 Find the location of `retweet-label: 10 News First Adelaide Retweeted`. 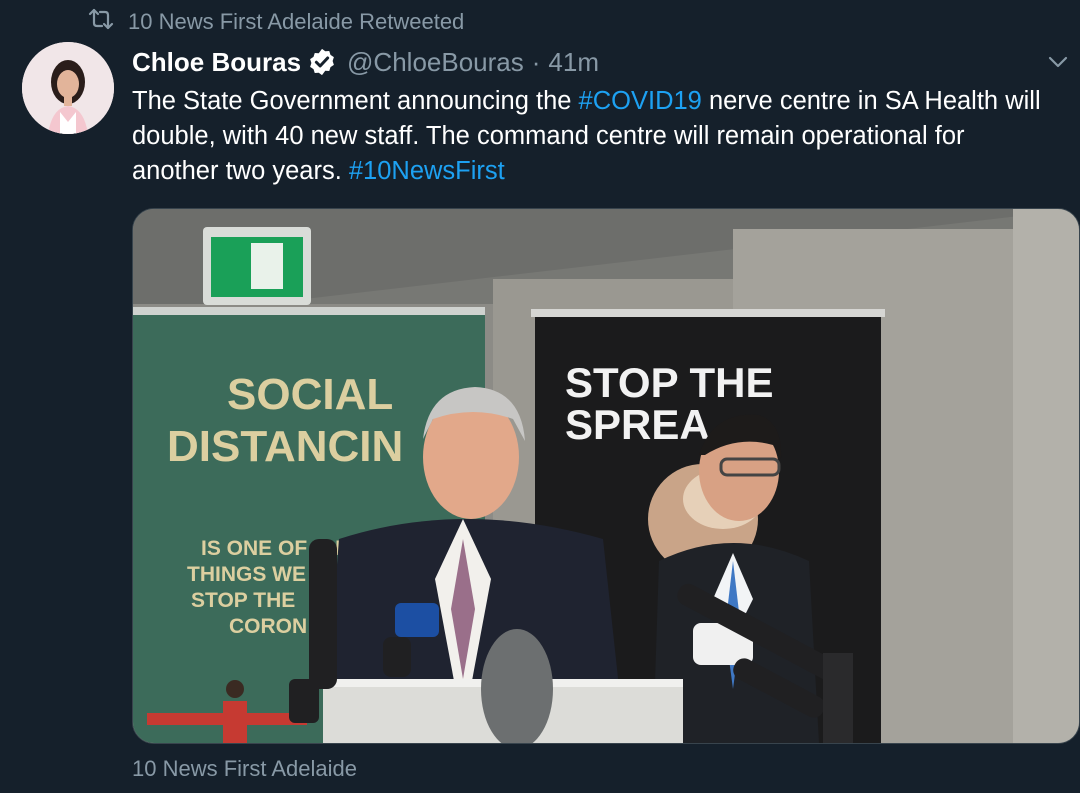

retweet-label: 10 News First Adelaide Retweeted is located at coordinates (296, 21).